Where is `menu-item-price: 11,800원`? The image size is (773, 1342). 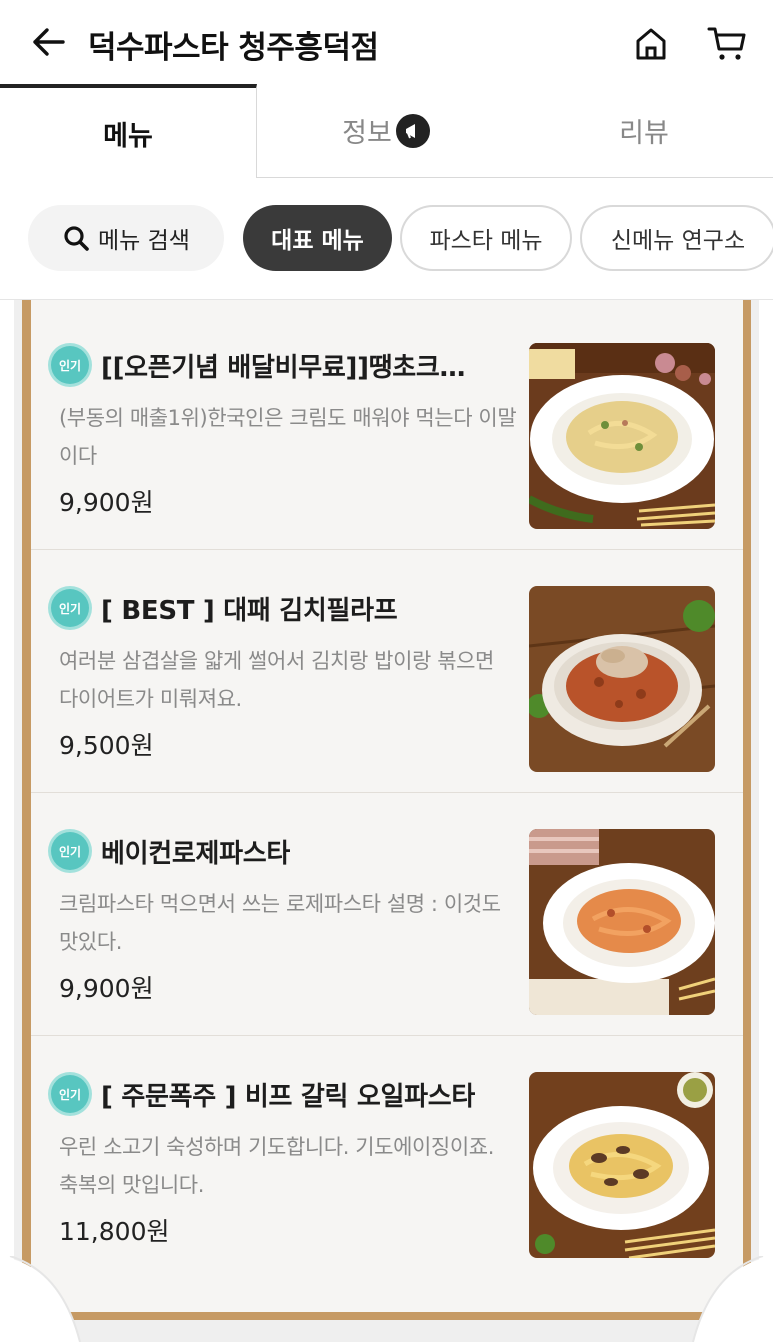 menu-item-price: 11,800원 is located at coordinates (114, 1231).